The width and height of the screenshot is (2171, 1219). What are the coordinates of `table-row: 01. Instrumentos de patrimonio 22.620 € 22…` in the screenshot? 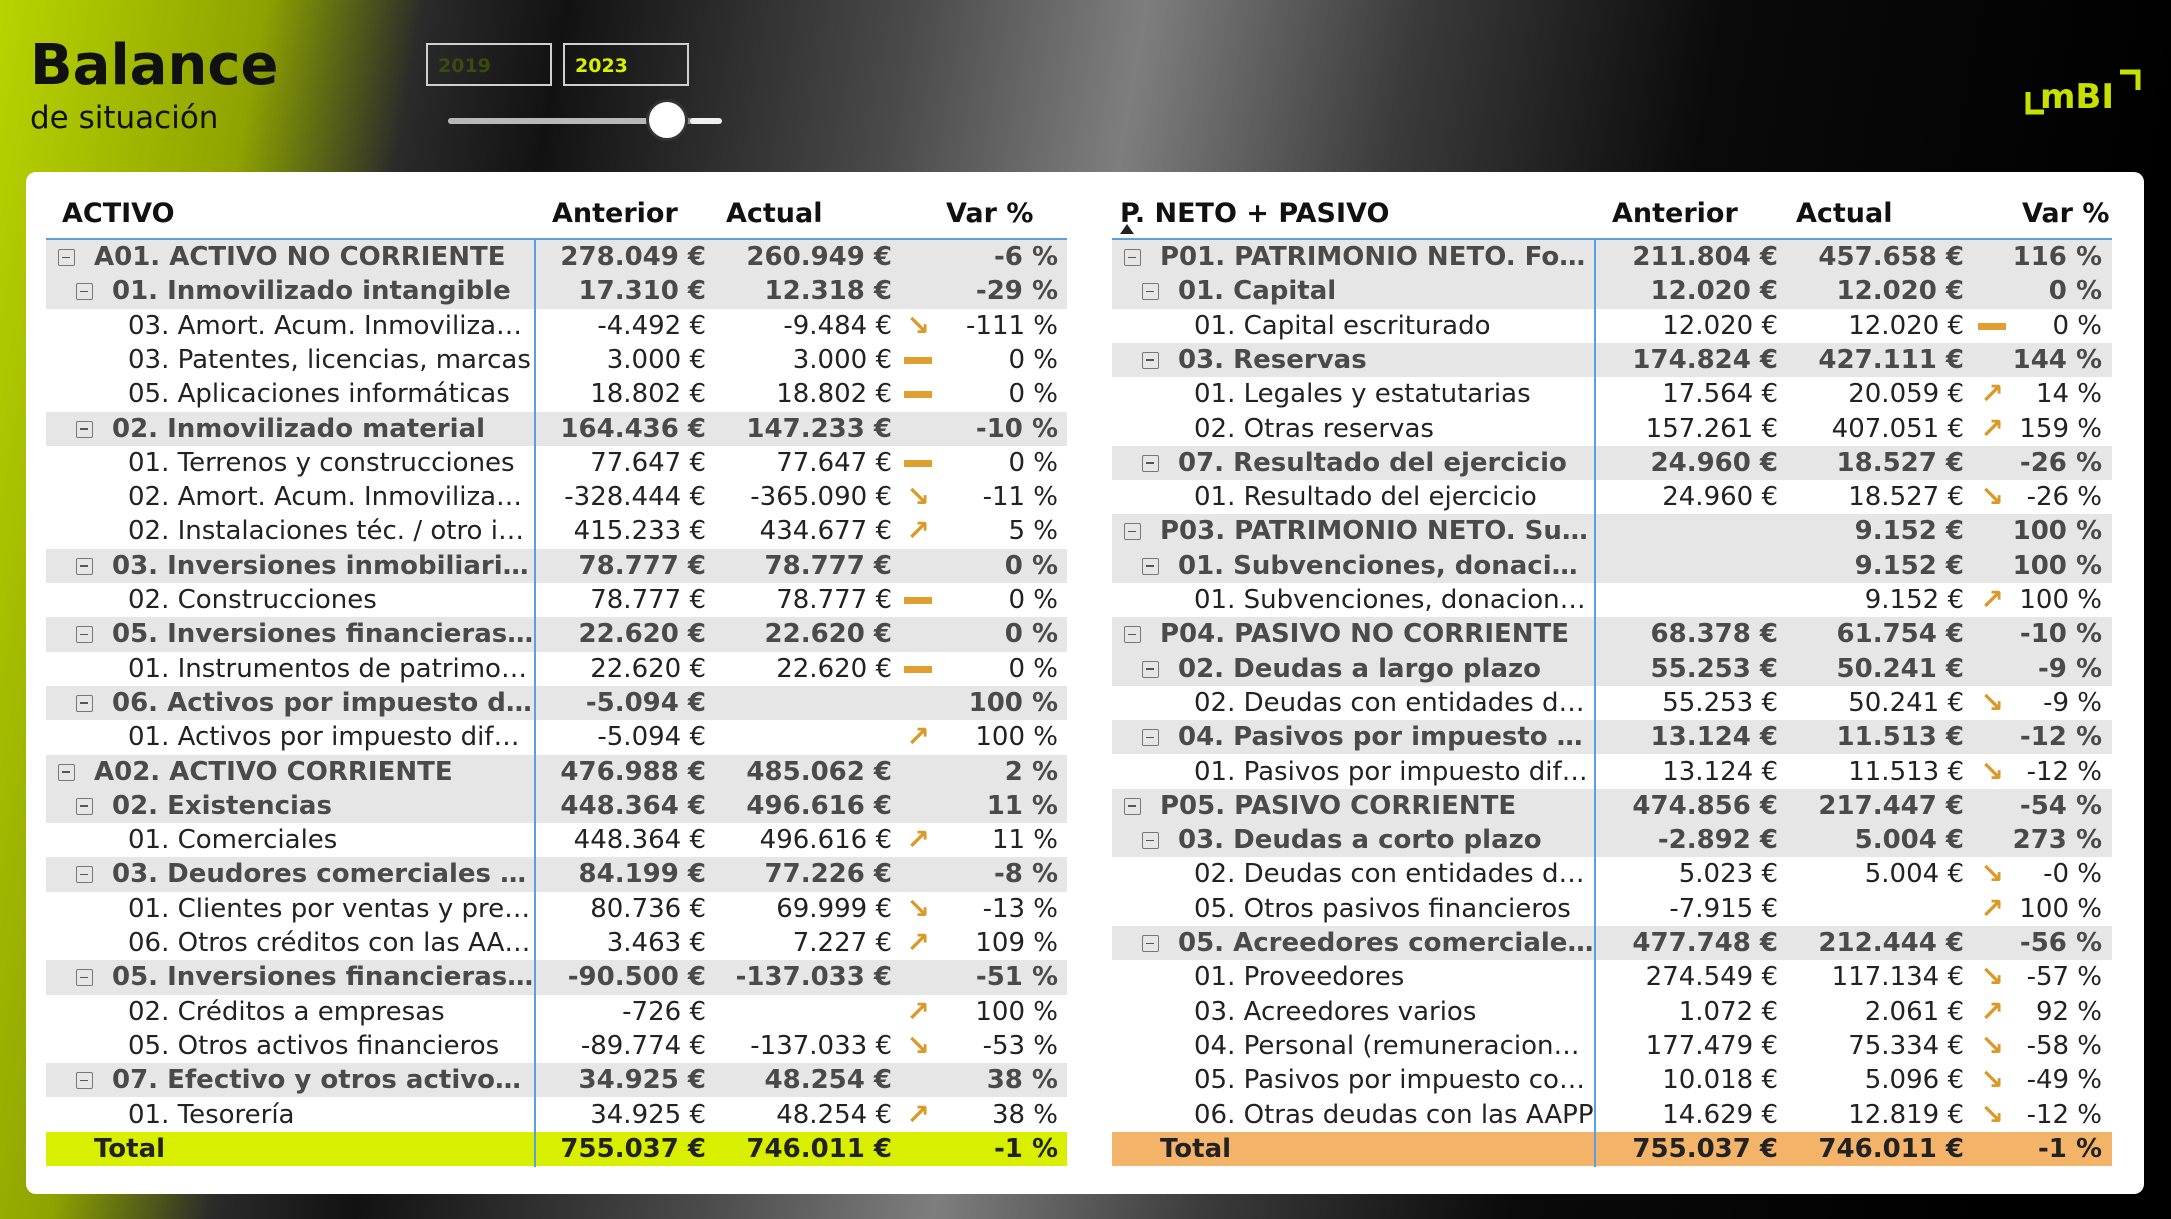 It's located at (556, 668).